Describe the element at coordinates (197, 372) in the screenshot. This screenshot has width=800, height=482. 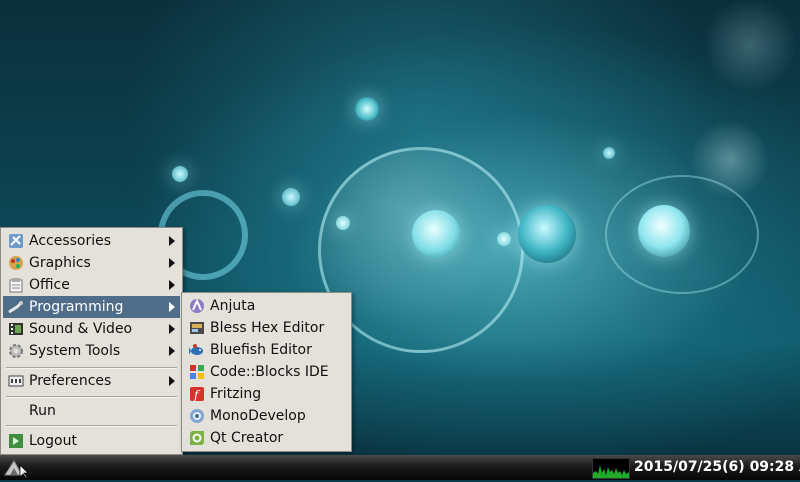
I see `codeblocks-icon` at that location.